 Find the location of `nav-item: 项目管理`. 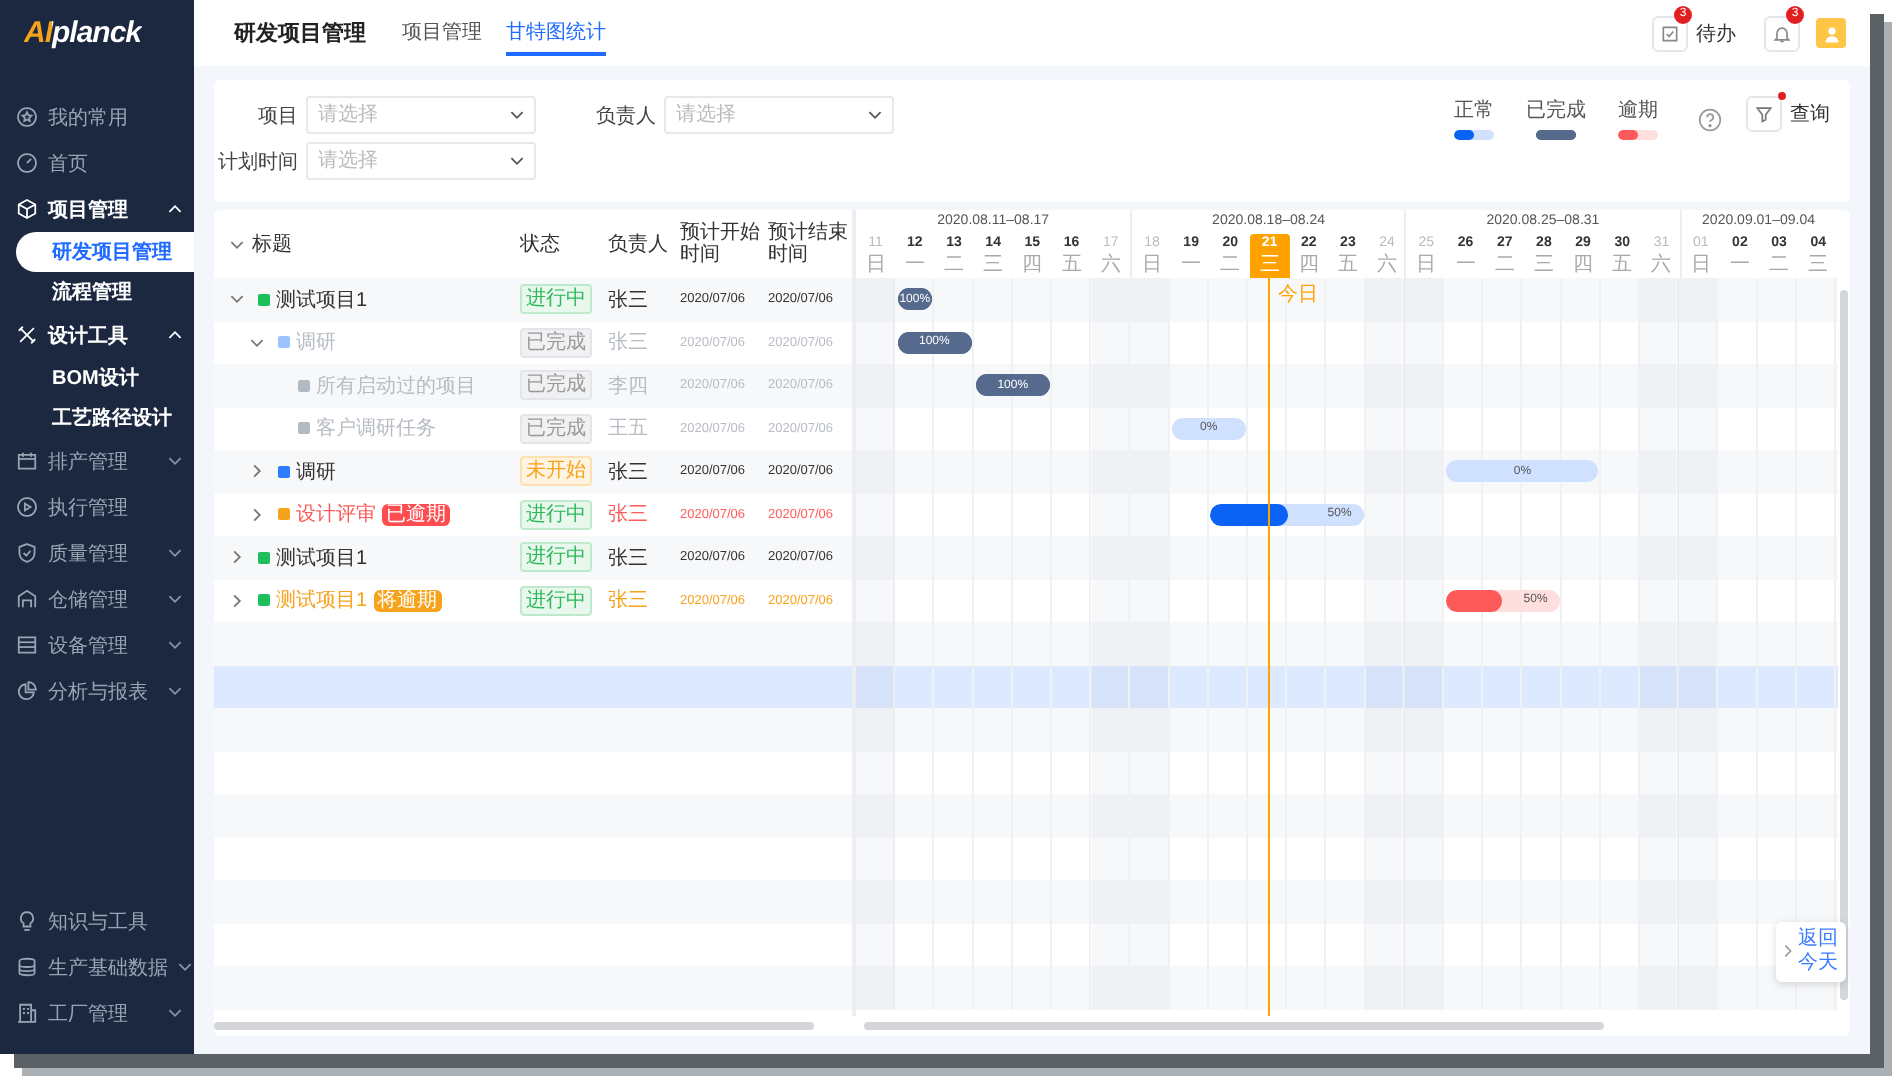

nav-item: 项目管理 is located at coordinates (97, 209).